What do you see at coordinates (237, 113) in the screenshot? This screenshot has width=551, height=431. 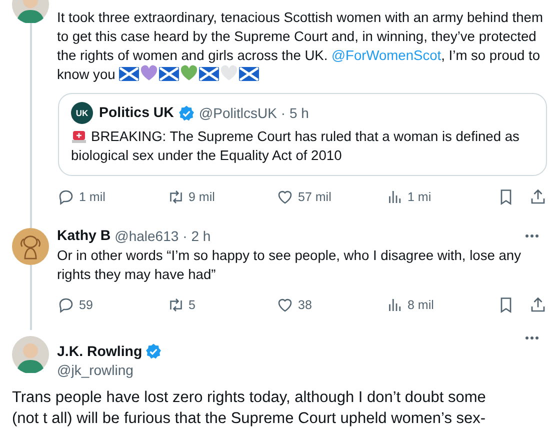 I see `author-handle: @PolitlcsUK` at bounding box center [237, 113].